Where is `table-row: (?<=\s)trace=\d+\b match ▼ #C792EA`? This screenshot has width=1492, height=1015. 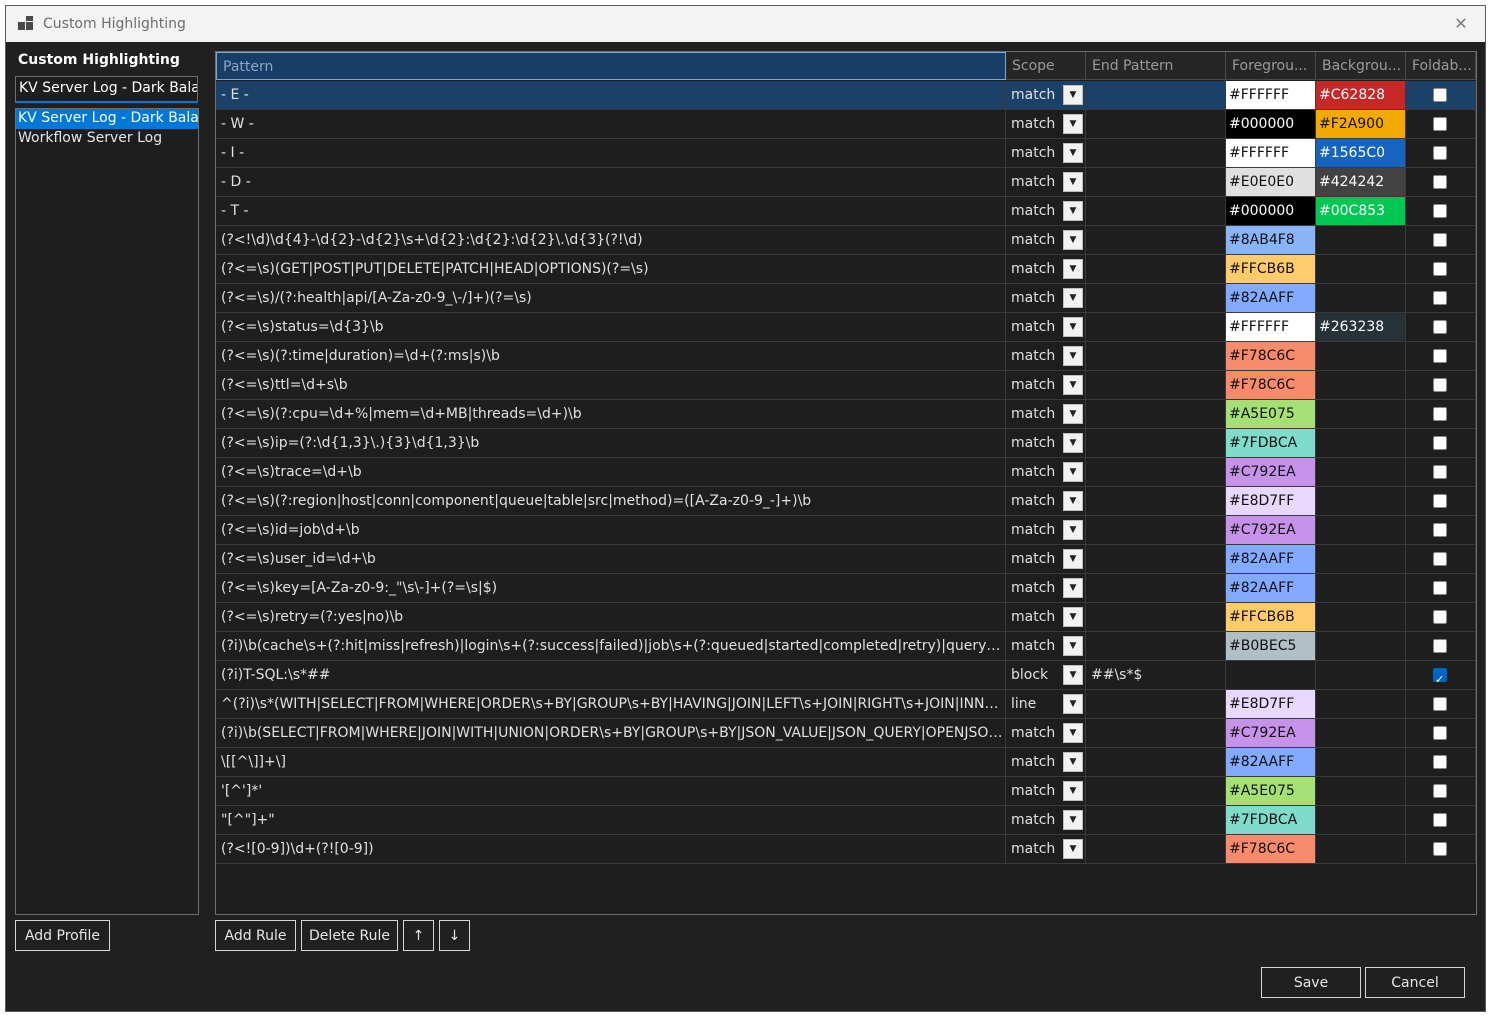 table-row: (?<=\s)trace=\d+\b match ▼ #C792EA is located at coordinates (846, 472).